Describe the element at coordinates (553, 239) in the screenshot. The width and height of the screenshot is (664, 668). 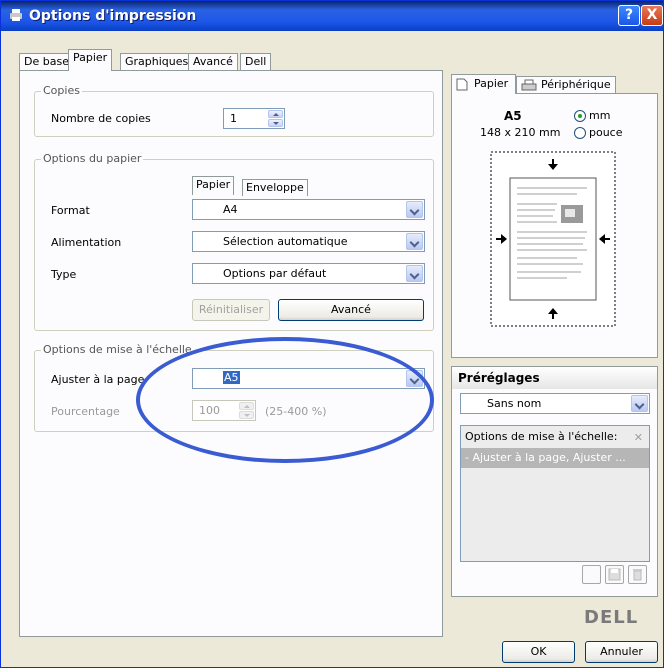
I see `page-preview-graphic` at that location.